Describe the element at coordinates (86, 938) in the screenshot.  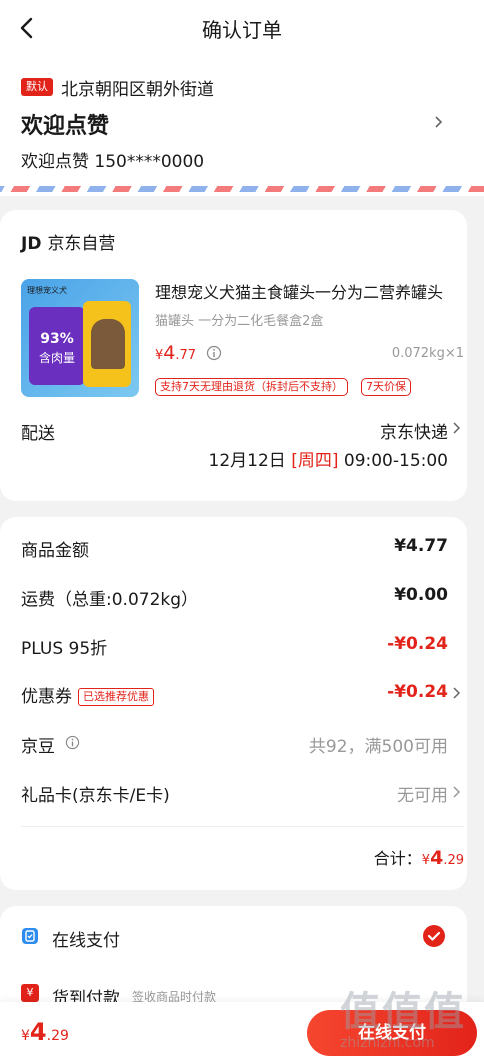
I see `online-pay-label: 在线支付` at that location.